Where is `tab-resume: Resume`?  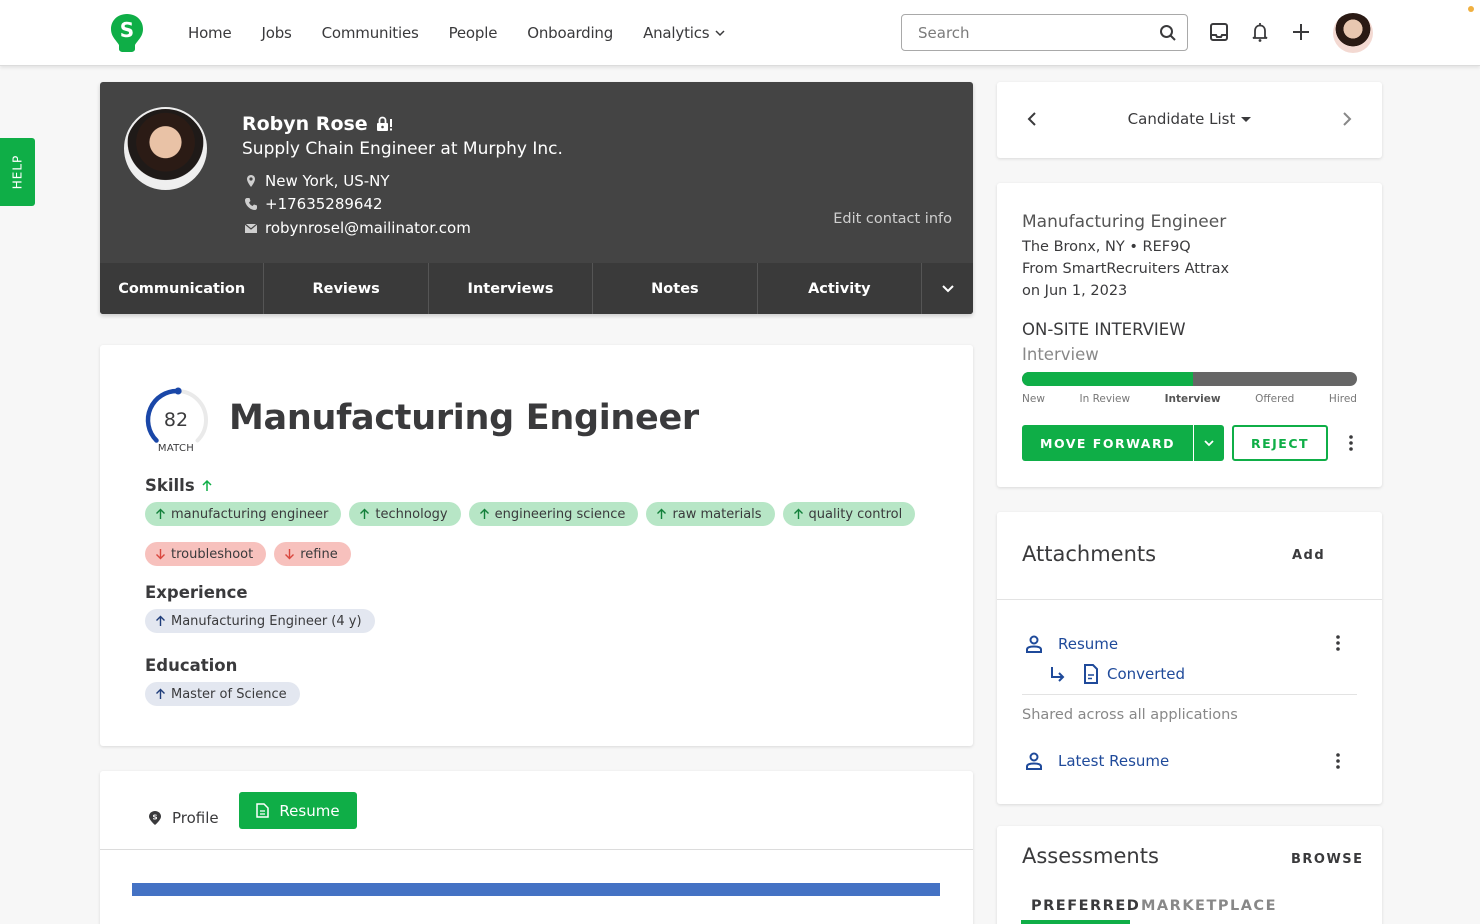
tab-resume: Resume is located at coordinates (298, 810).